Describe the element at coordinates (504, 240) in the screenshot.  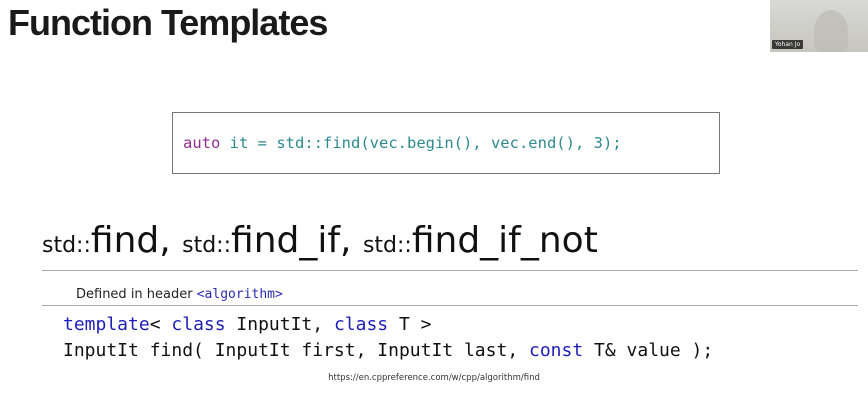
I see `function-name-find-if-not: find_if_not` at that location.